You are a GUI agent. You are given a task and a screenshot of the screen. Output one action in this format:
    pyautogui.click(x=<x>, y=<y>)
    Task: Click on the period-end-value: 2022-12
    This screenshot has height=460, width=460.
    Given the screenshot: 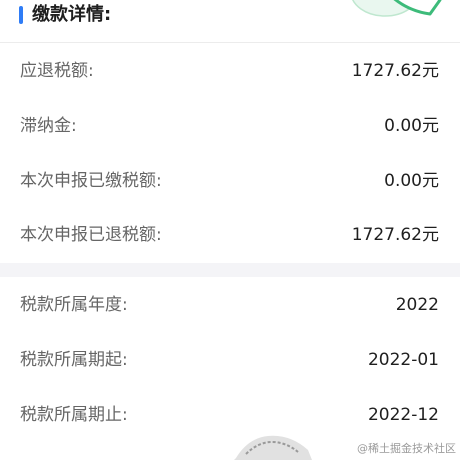 What is the action you would take?
    pyautogui.click(x=403, y=415)
    